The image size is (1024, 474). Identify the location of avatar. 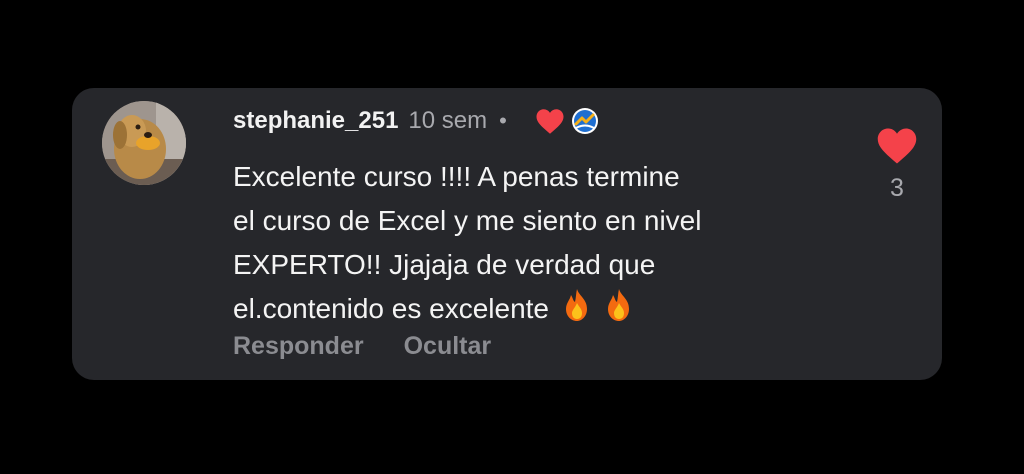
(144, 143).